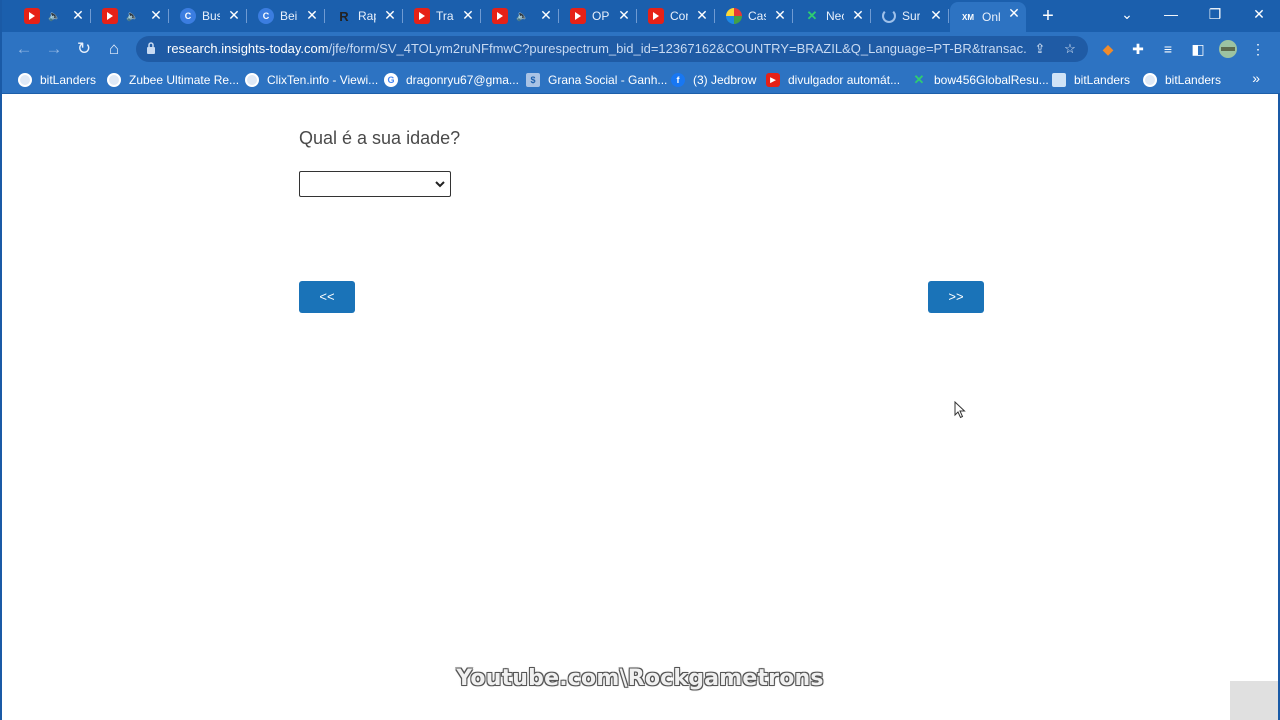  I want to click on browser-tab: ✕ Nec ✕, so click(832, 16).